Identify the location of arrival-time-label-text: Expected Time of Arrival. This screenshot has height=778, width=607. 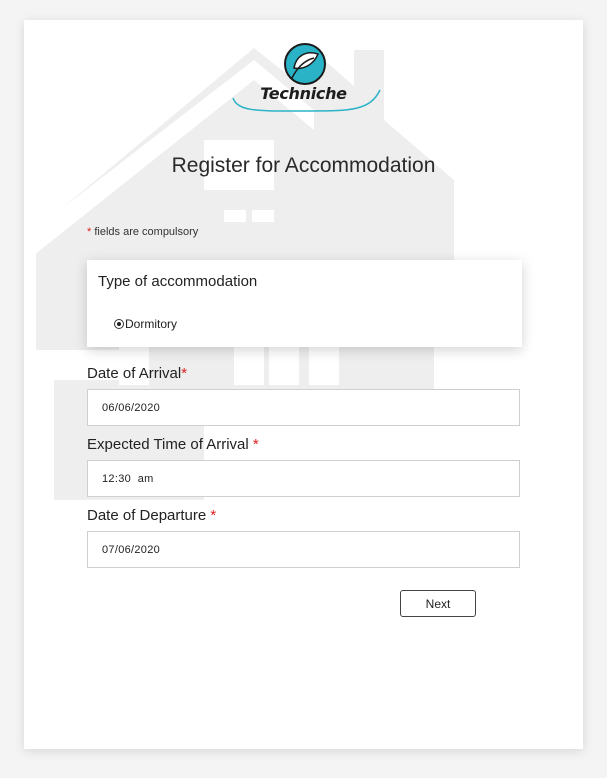
(168, 444).